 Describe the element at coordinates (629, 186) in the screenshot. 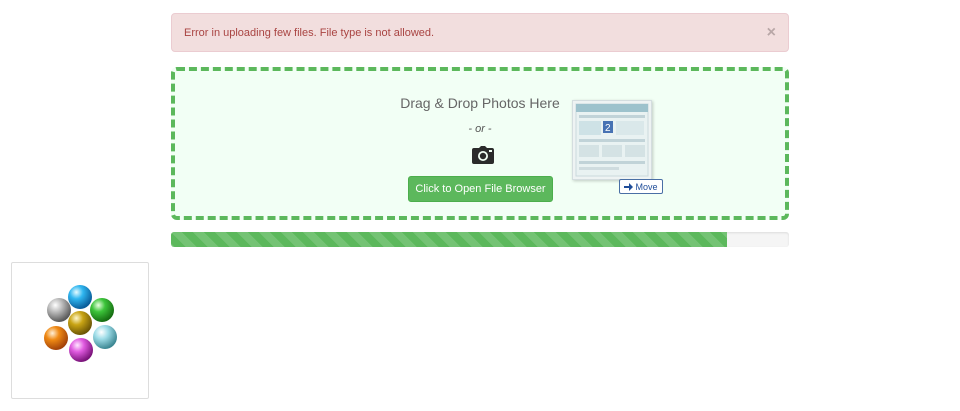

I see `arrow-right-icon` at that location.